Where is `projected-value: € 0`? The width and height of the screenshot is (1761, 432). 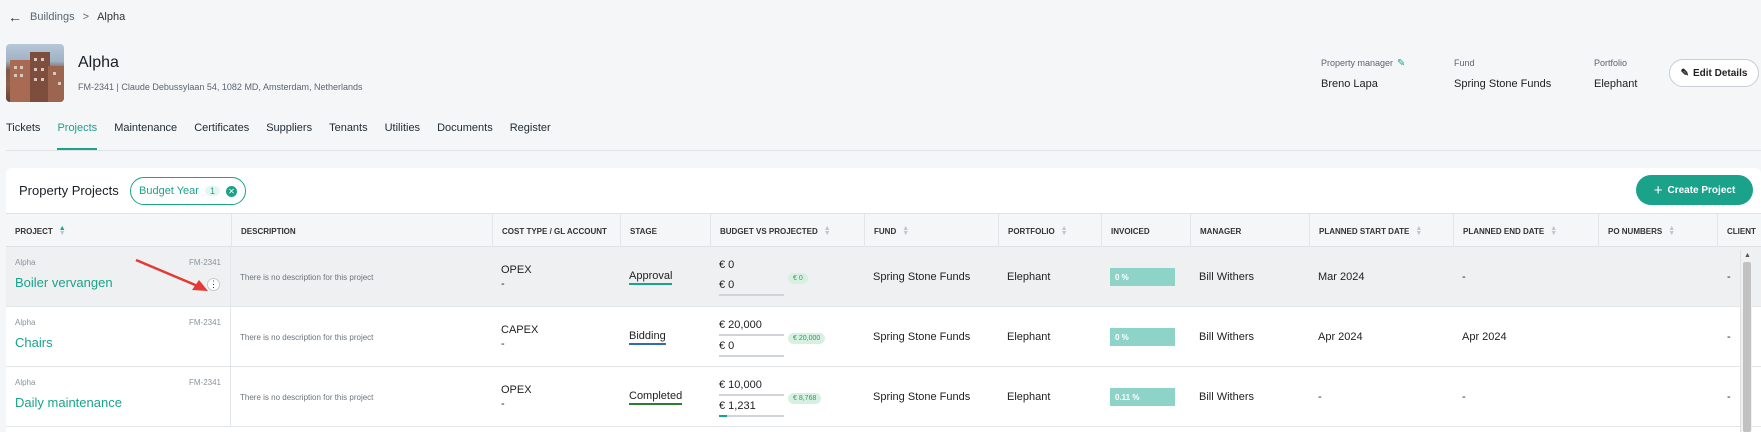
projected-value: € 0 is located at coordinates (727, 285).